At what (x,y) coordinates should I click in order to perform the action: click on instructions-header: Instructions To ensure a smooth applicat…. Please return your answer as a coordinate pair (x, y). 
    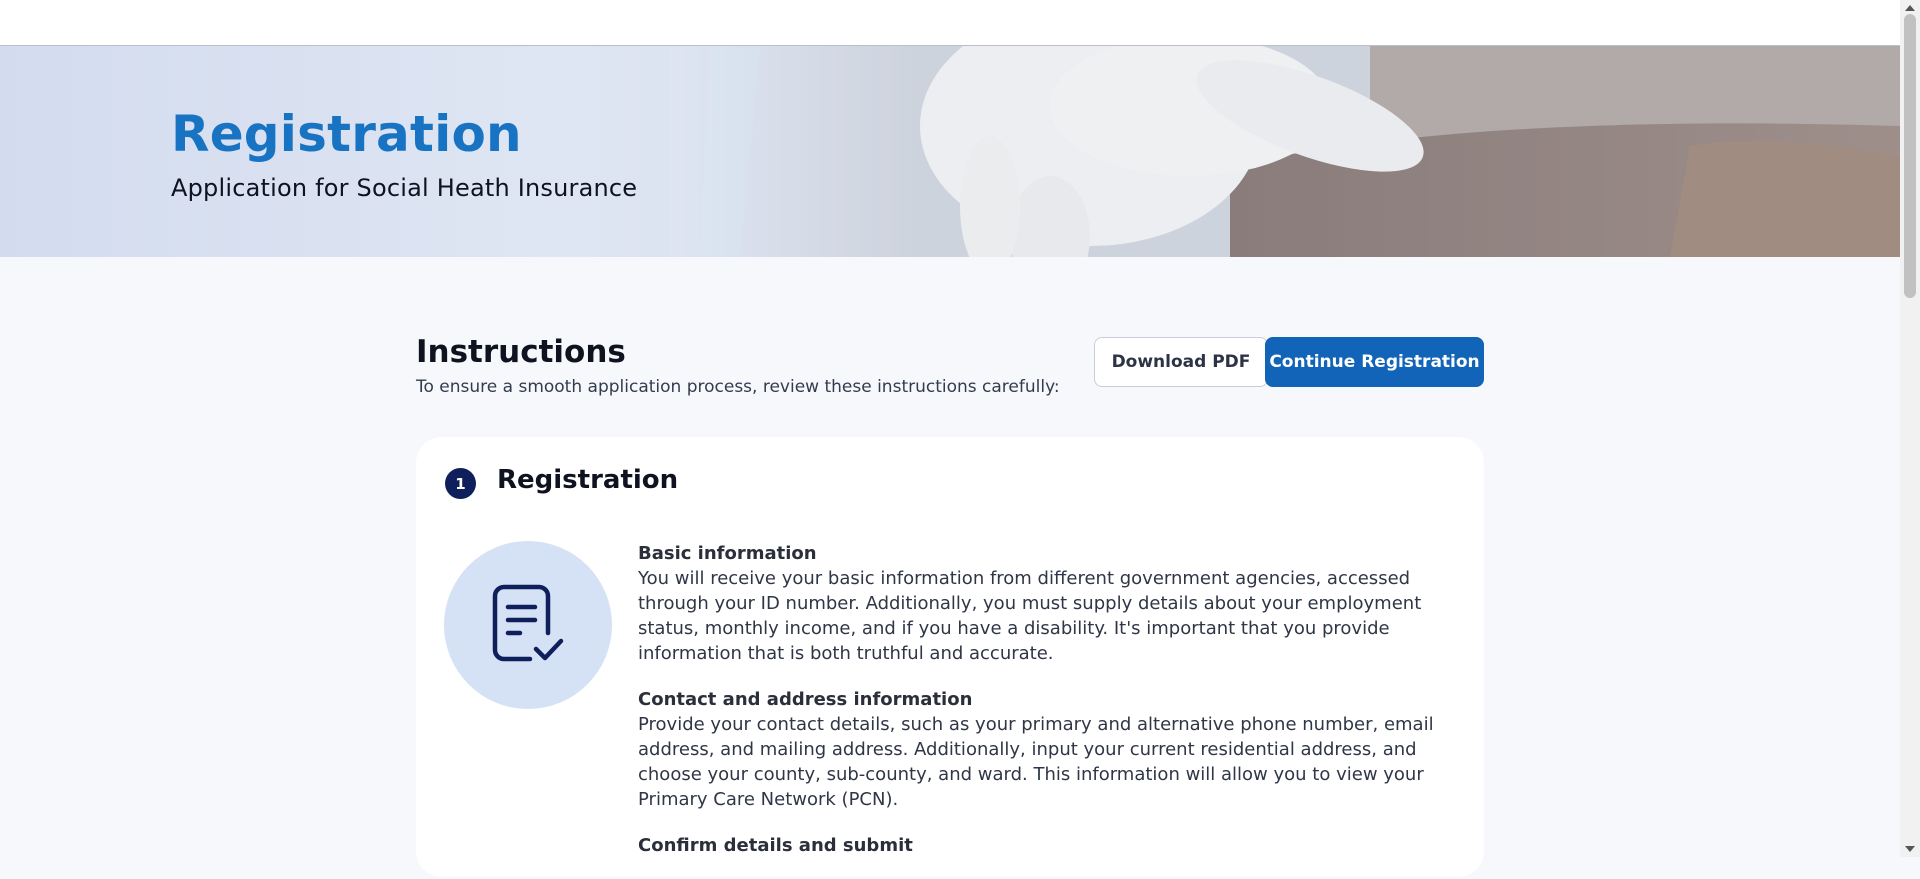
    Looking at the image, I should click on (950, 366).